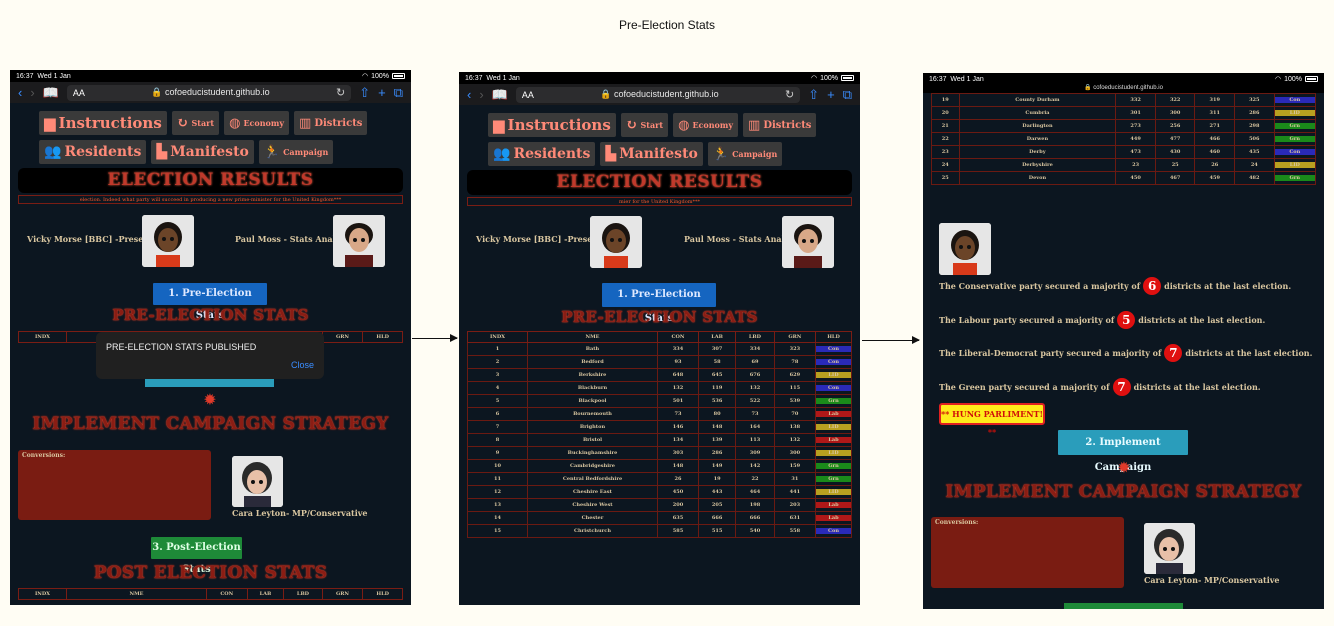 The height and width of the screenshot is (626, 1334). Describe the element at coordinates (678, 427) in the screenshot. I see `table-cell: 146` at that location.